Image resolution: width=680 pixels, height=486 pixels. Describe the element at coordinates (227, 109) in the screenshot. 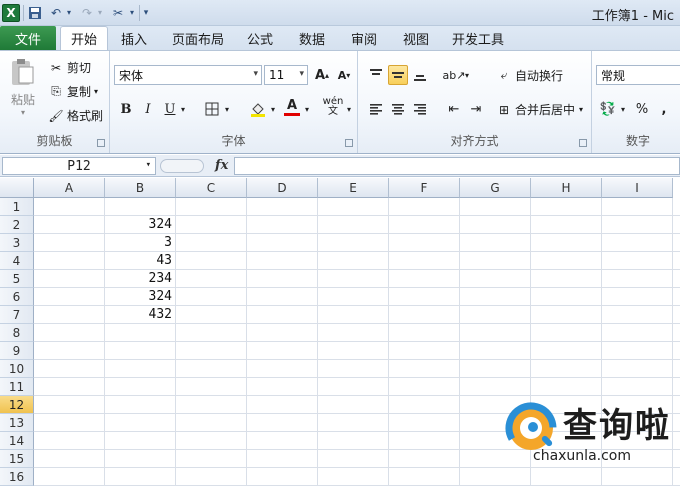

I see `borders-dropdown-icon: ▾` at that location.